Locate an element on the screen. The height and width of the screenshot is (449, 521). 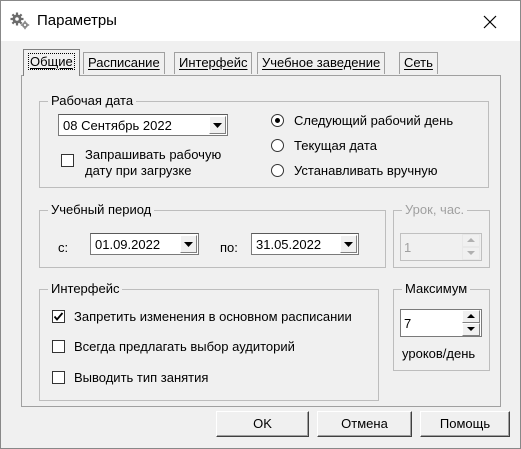
maximum-group: Максимум 7 уроков/день is located at coordinates (441, 326).